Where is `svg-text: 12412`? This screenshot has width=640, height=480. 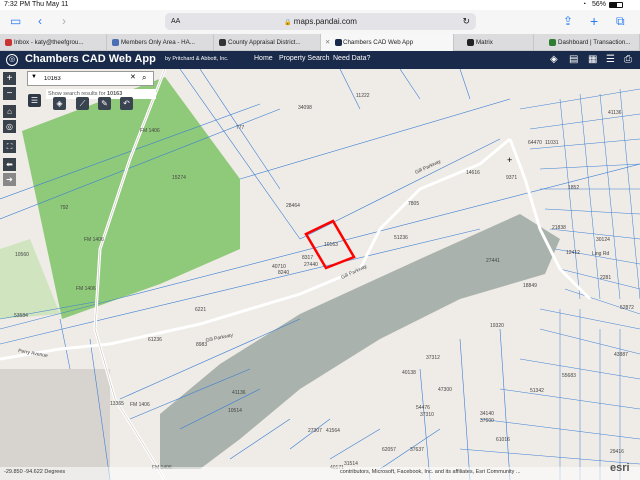 svg-text: 12412 is located at coordinates (573, 253).